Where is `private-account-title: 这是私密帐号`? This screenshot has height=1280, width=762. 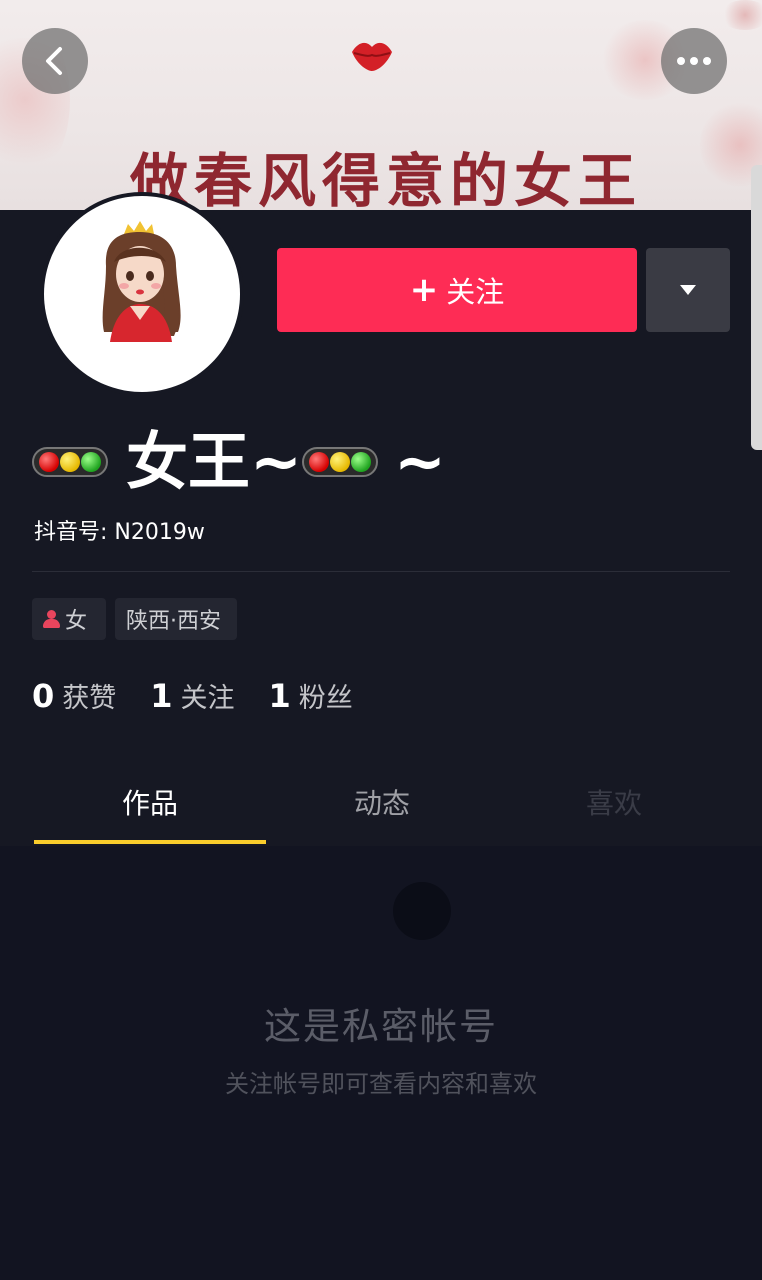 private-account-title: 这是私密帐号 is located at coordinates (381, 1026).